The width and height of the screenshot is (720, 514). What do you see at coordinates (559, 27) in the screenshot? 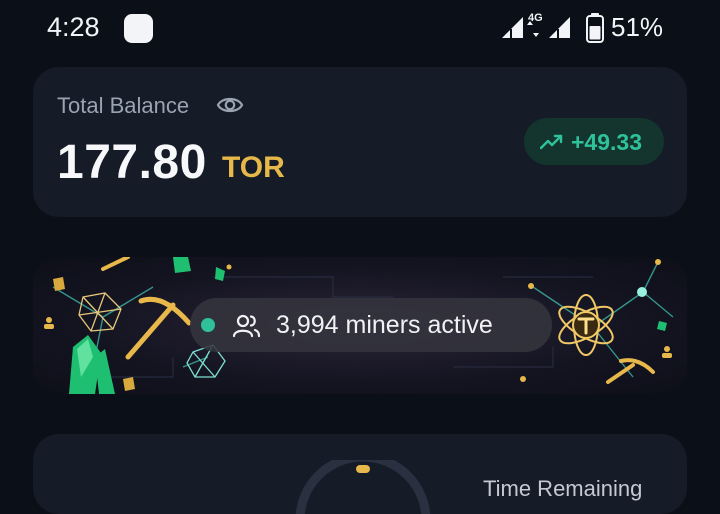
I see `signal-2-icon` at bounding box center [559, 27].